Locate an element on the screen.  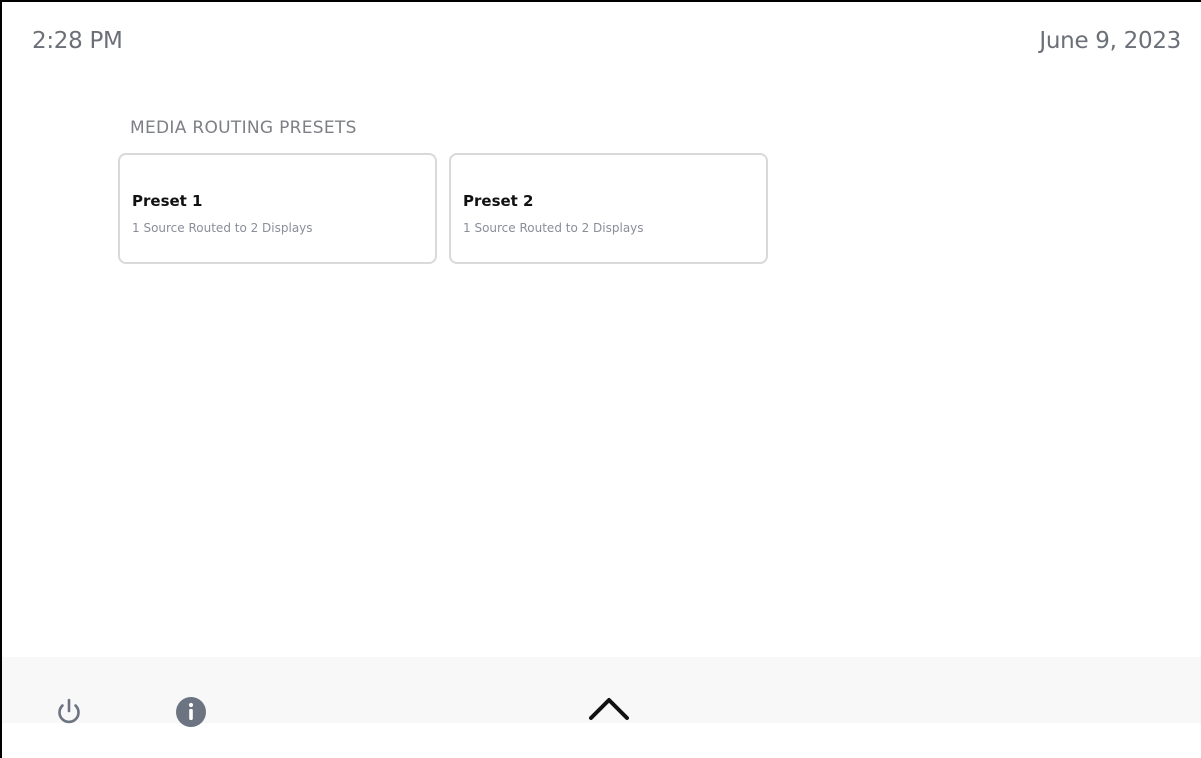
status-date: June 9, 2023 is located at coordinates (1110, 41).